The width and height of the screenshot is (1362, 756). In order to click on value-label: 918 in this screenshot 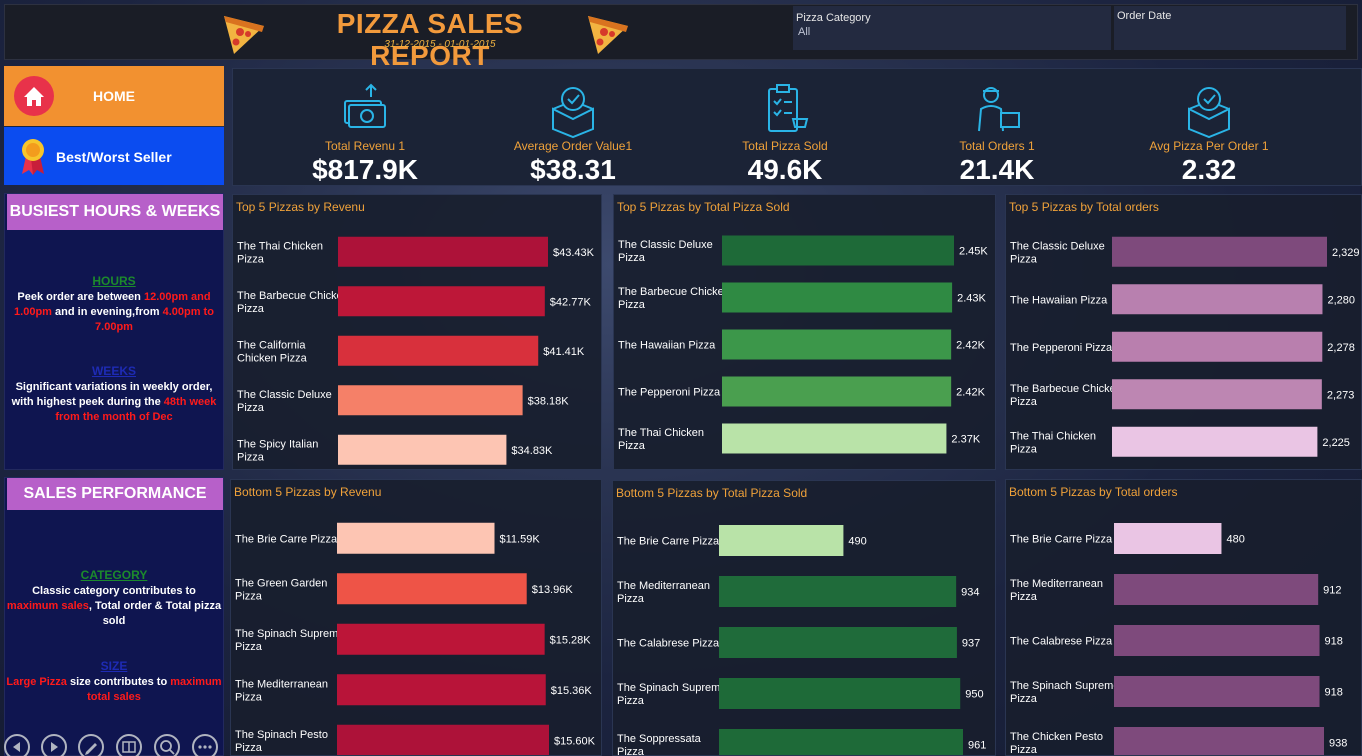, I will do `click(1334, 642)`.